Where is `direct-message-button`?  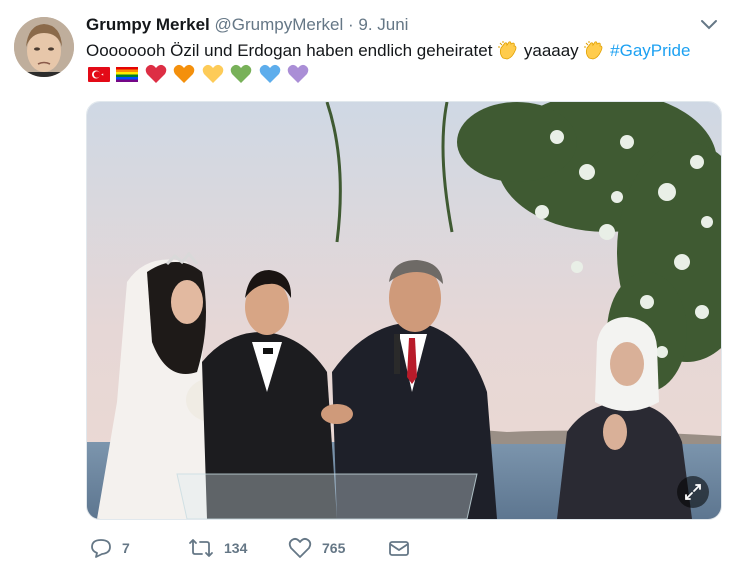
direct-message-button is located at coordinates (404, 548).